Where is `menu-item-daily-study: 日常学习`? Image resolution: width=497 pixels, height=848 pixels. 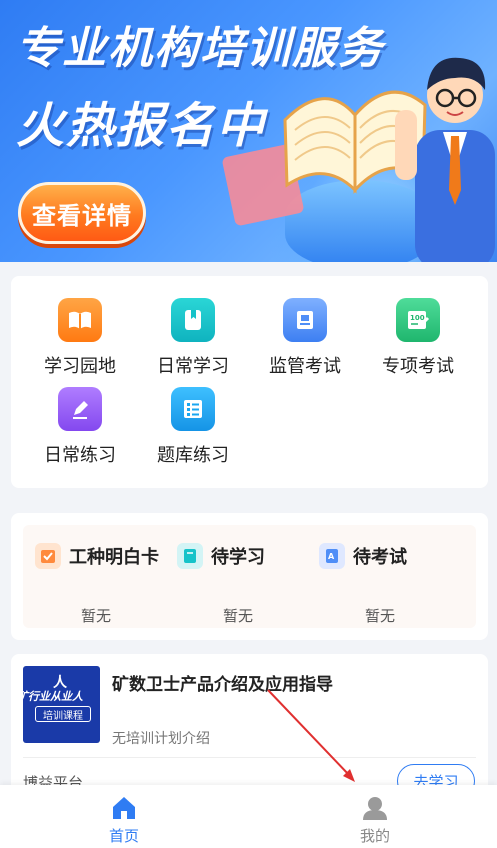 menu-item-daily-study: 日常学习 is located at coordinates (193, 338).